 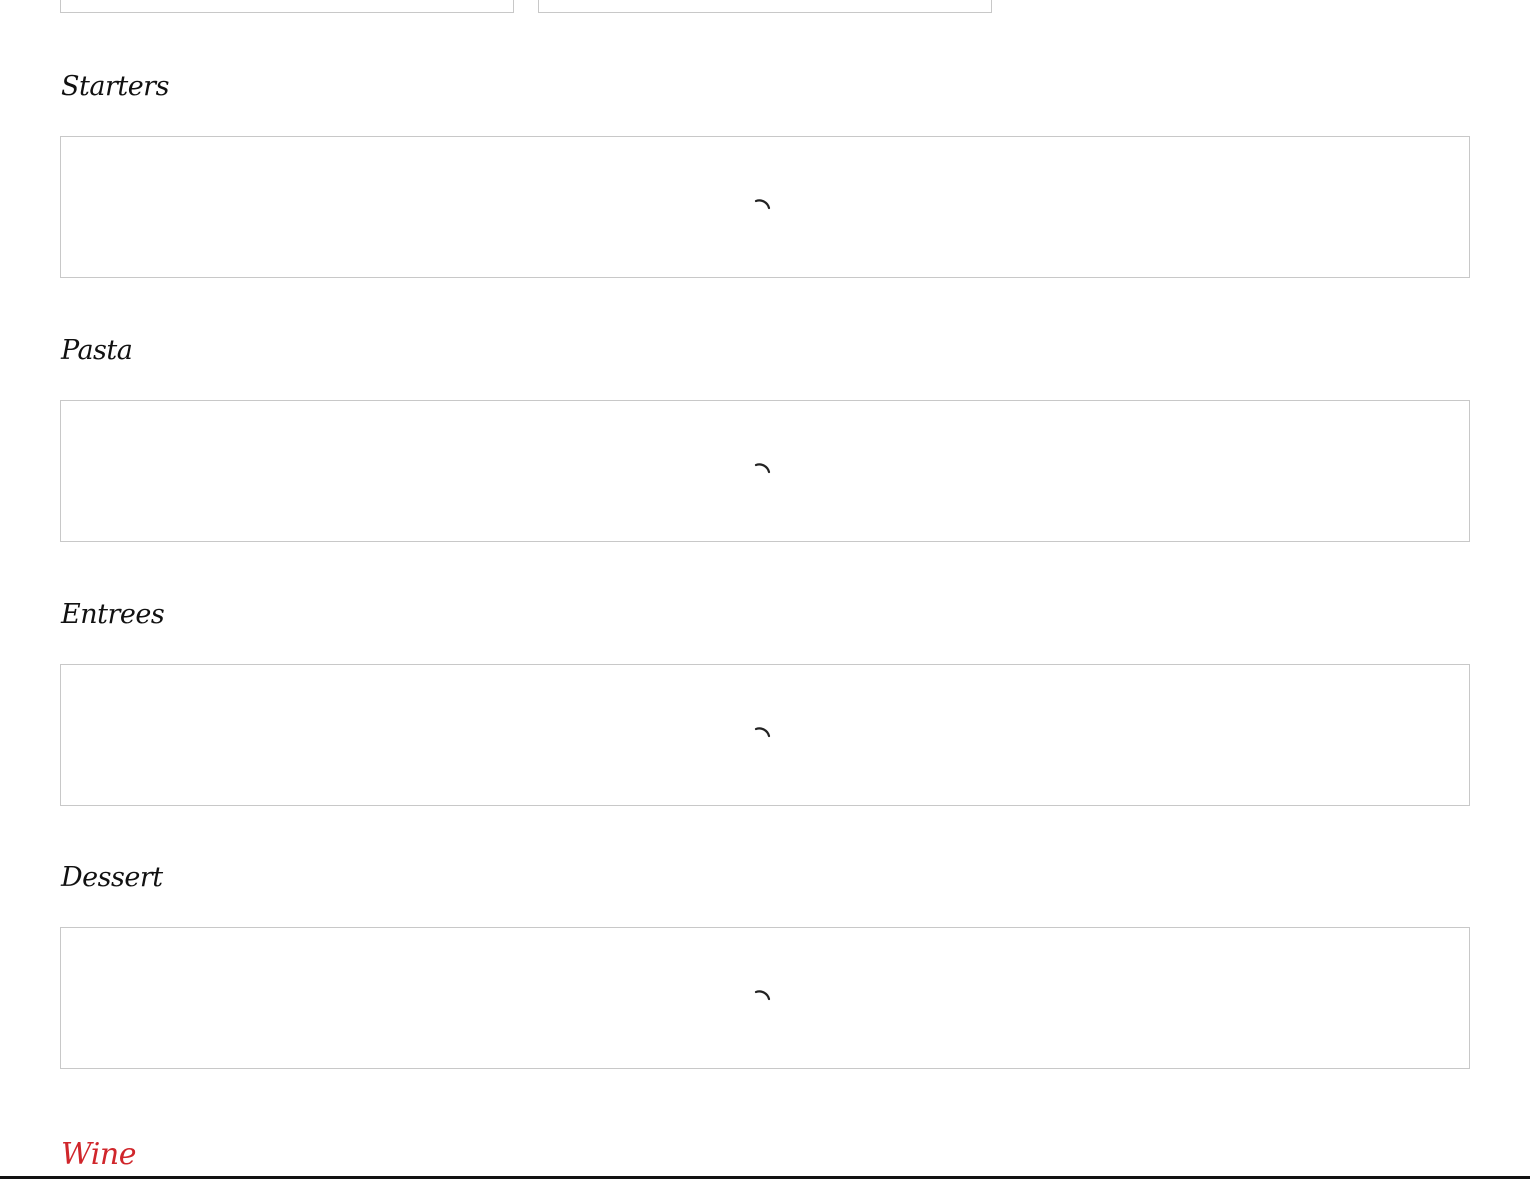 I want to click on section-heading-pasta: Pasta, so click(x=97, y=350).